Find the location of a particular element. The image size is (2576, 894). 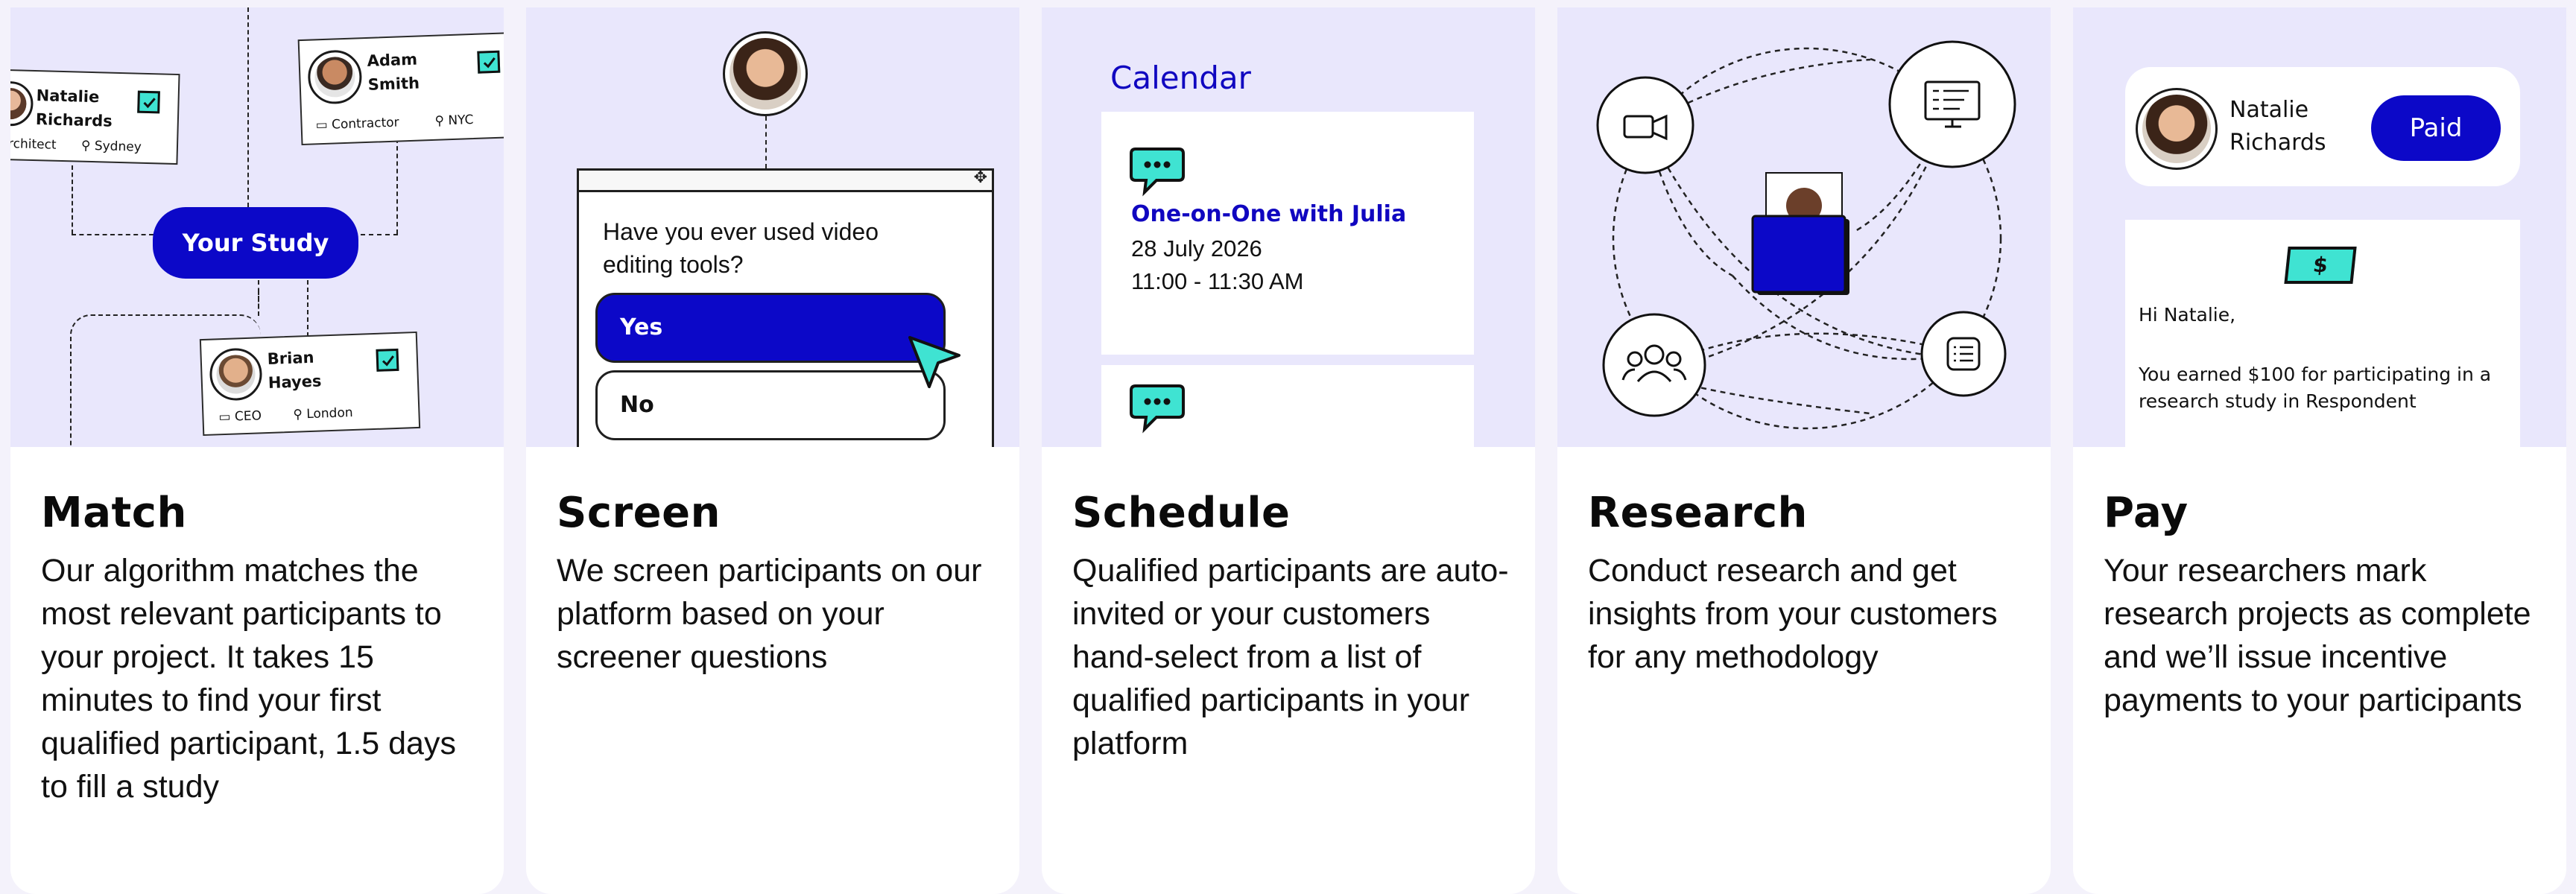

participant-name: Natalie Richards is located at coordinates (2278, 126).